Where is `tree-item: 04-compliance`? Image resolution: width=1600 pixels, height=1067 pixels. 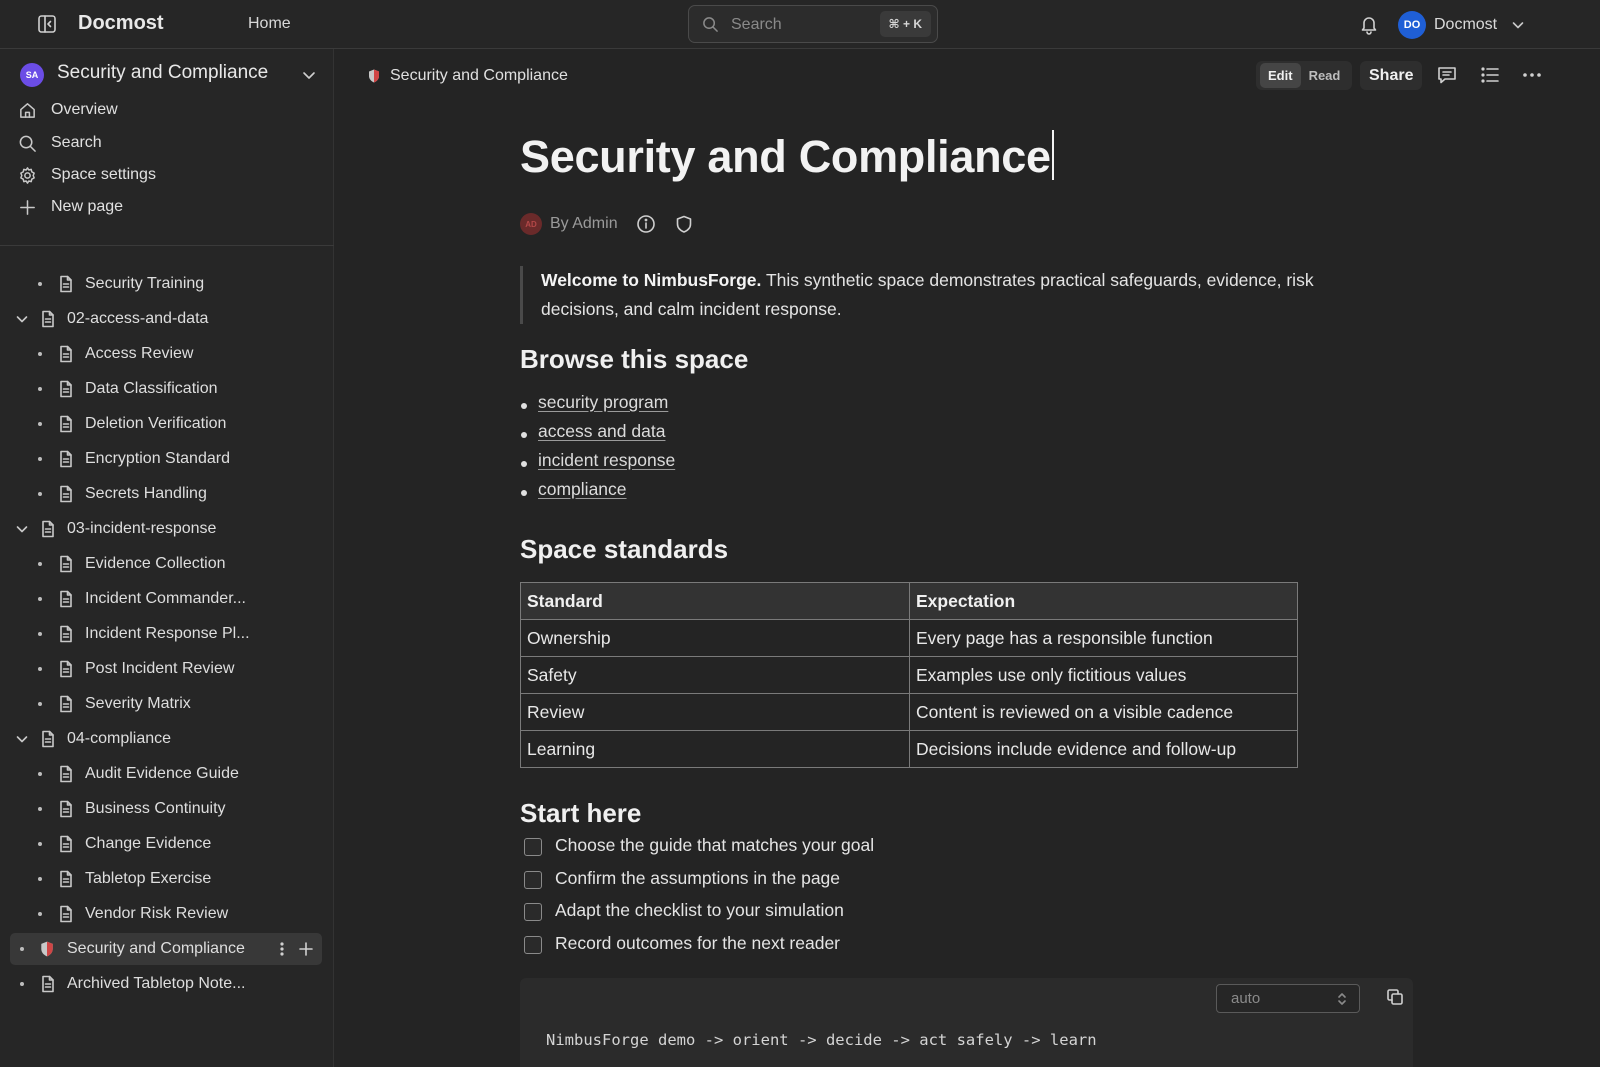 tree-item: 04-compliance is located at coordinates (166, 739).